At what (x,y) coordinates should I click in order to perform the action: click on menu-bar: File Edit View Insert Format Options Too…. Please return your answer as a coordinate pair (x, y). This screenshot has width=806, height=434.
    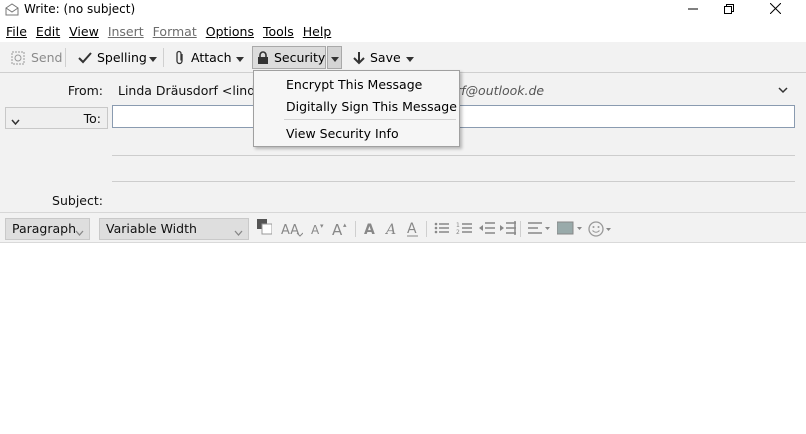
    Looking at the image, I should click on (403, 31).